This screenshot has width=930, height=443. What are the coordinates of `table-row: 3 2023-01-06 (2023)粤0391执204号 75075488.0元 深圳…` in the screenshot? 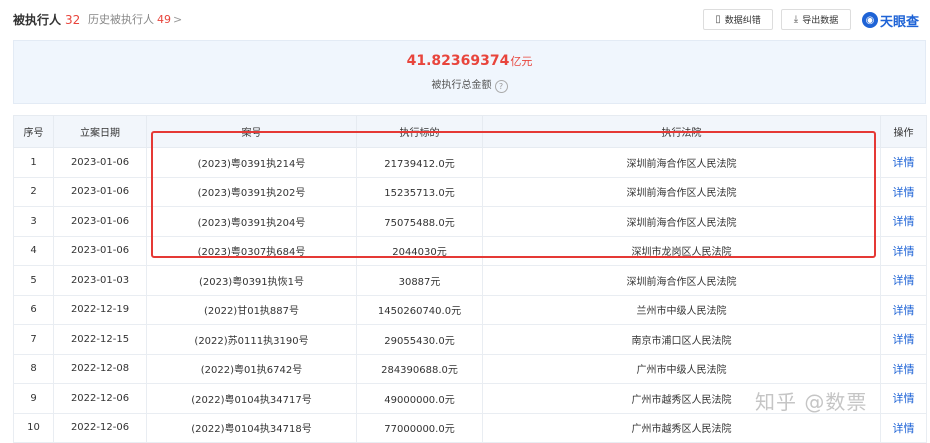 It's located at (470, 221).